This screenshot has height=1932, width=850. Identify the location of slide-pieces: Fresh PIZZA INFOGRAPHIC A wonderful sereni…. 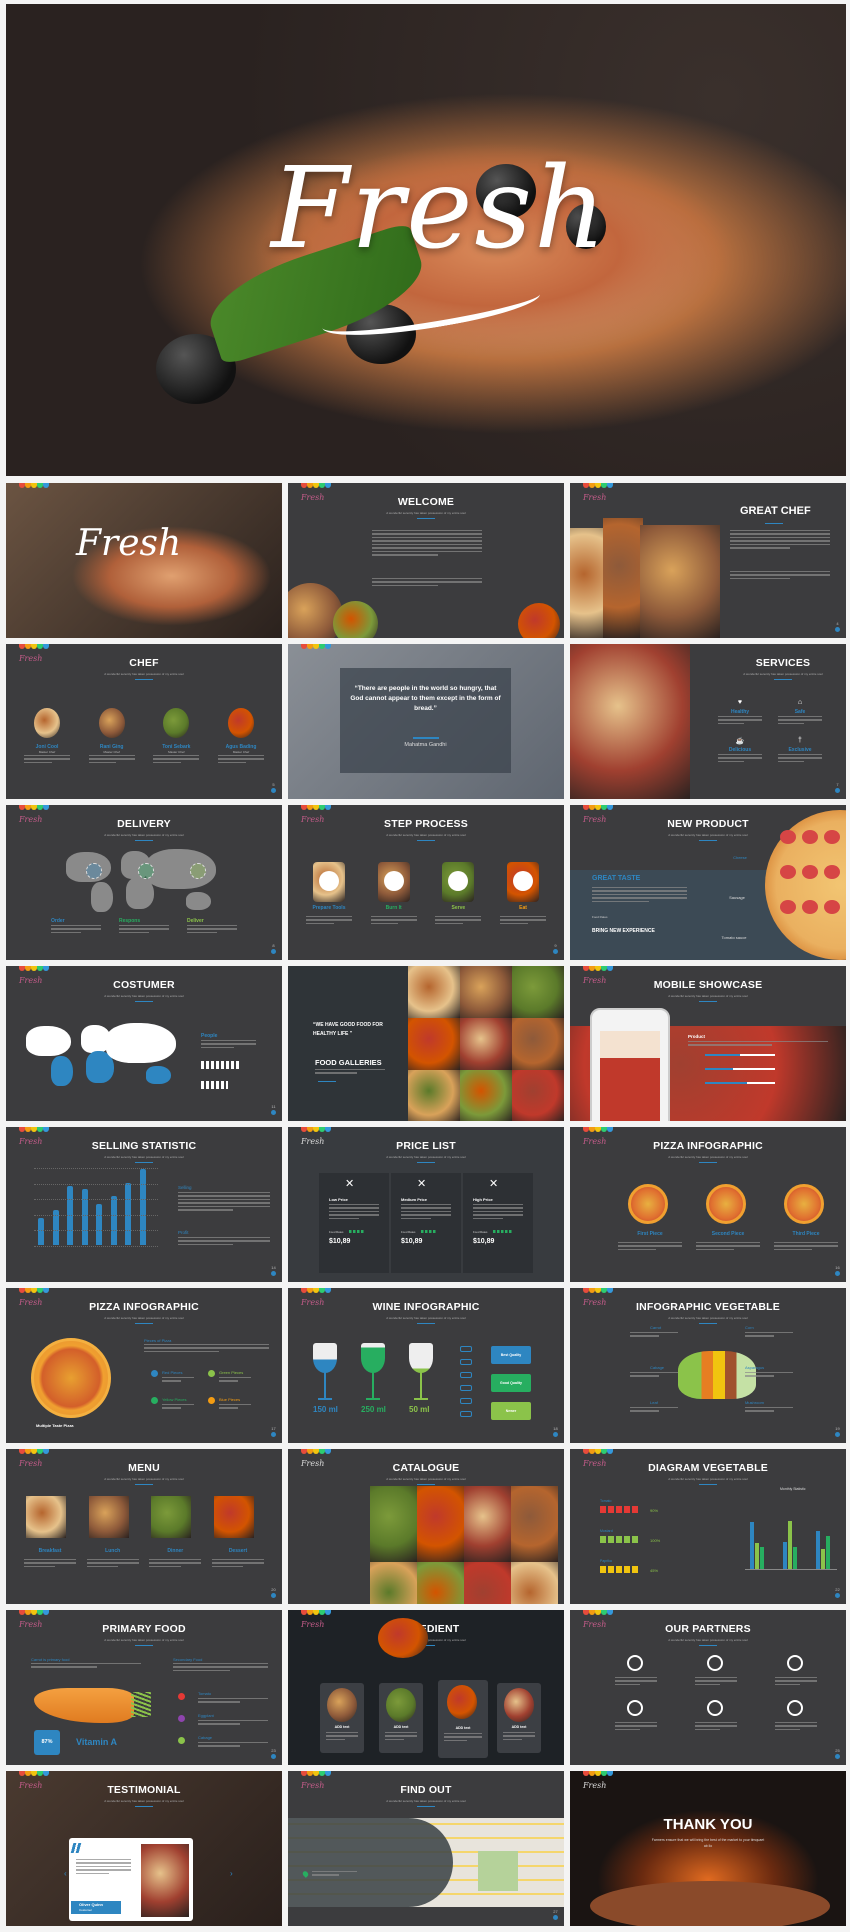
(144, 1365).